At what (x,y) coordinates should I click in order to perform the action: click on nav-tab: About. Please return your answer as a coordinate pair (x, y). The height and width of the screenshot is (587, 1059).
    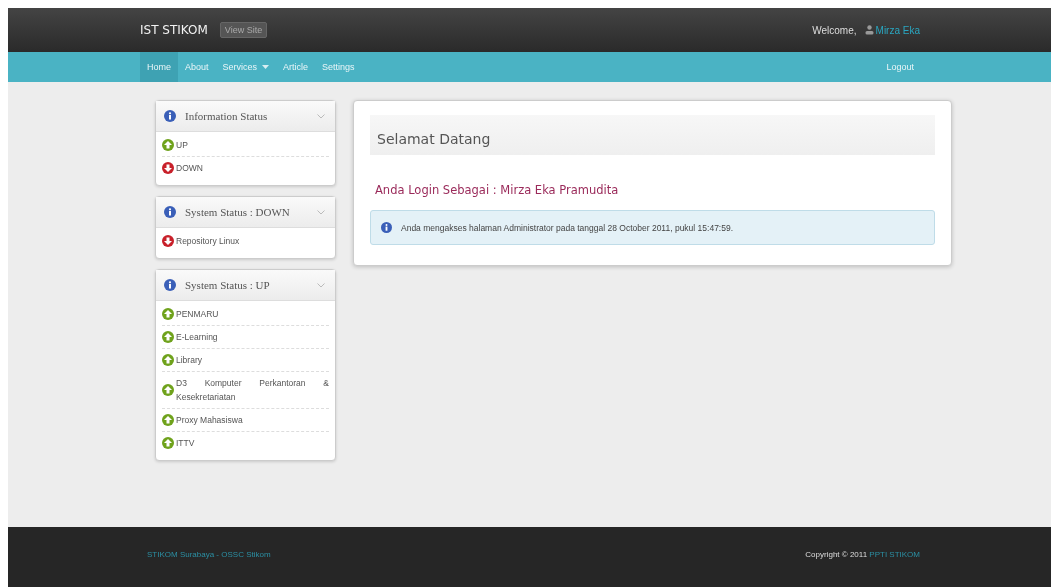
    Looking at the image, I should click on (197, 67).